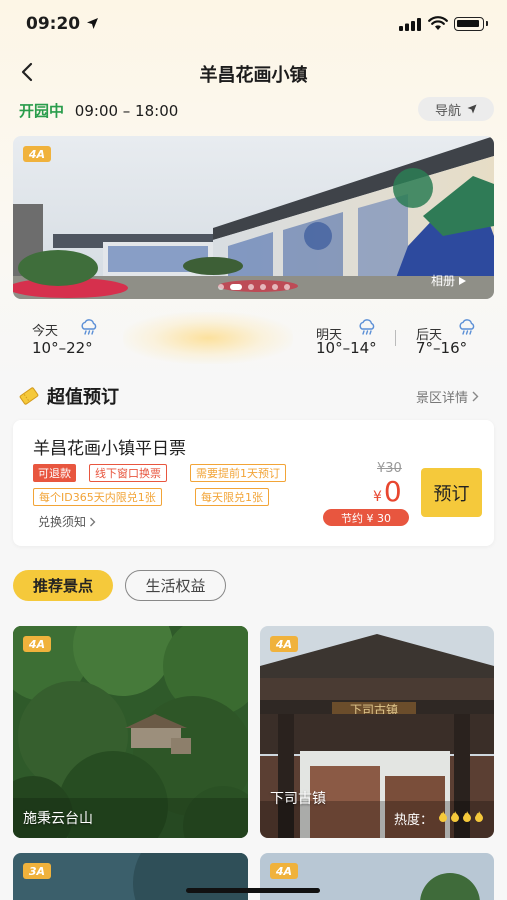  Describe the element at coordinates (447, 111) in the screenshot. I see `navigation-label: 导航` at that location.